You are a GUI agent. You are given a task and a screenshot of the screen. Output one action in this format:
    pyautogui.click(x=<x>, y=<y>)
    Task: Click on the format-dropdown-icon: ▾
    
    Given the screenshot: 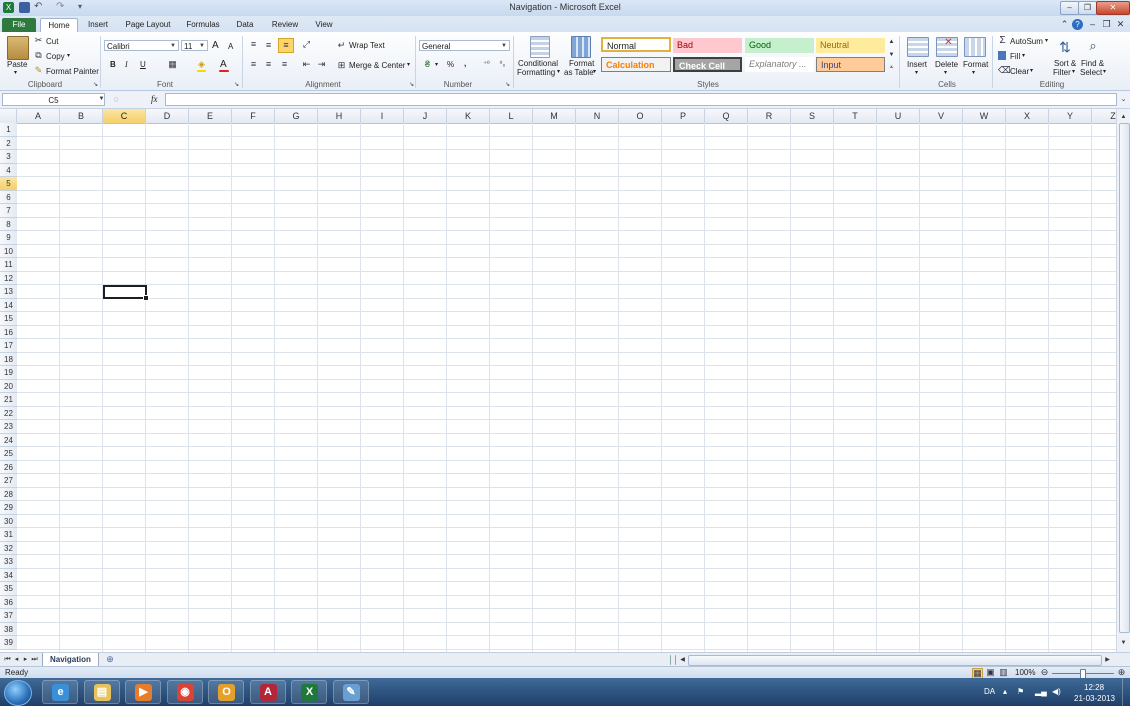 What is the action you would take?
    pyautogui.click(x=973, y=72)
    